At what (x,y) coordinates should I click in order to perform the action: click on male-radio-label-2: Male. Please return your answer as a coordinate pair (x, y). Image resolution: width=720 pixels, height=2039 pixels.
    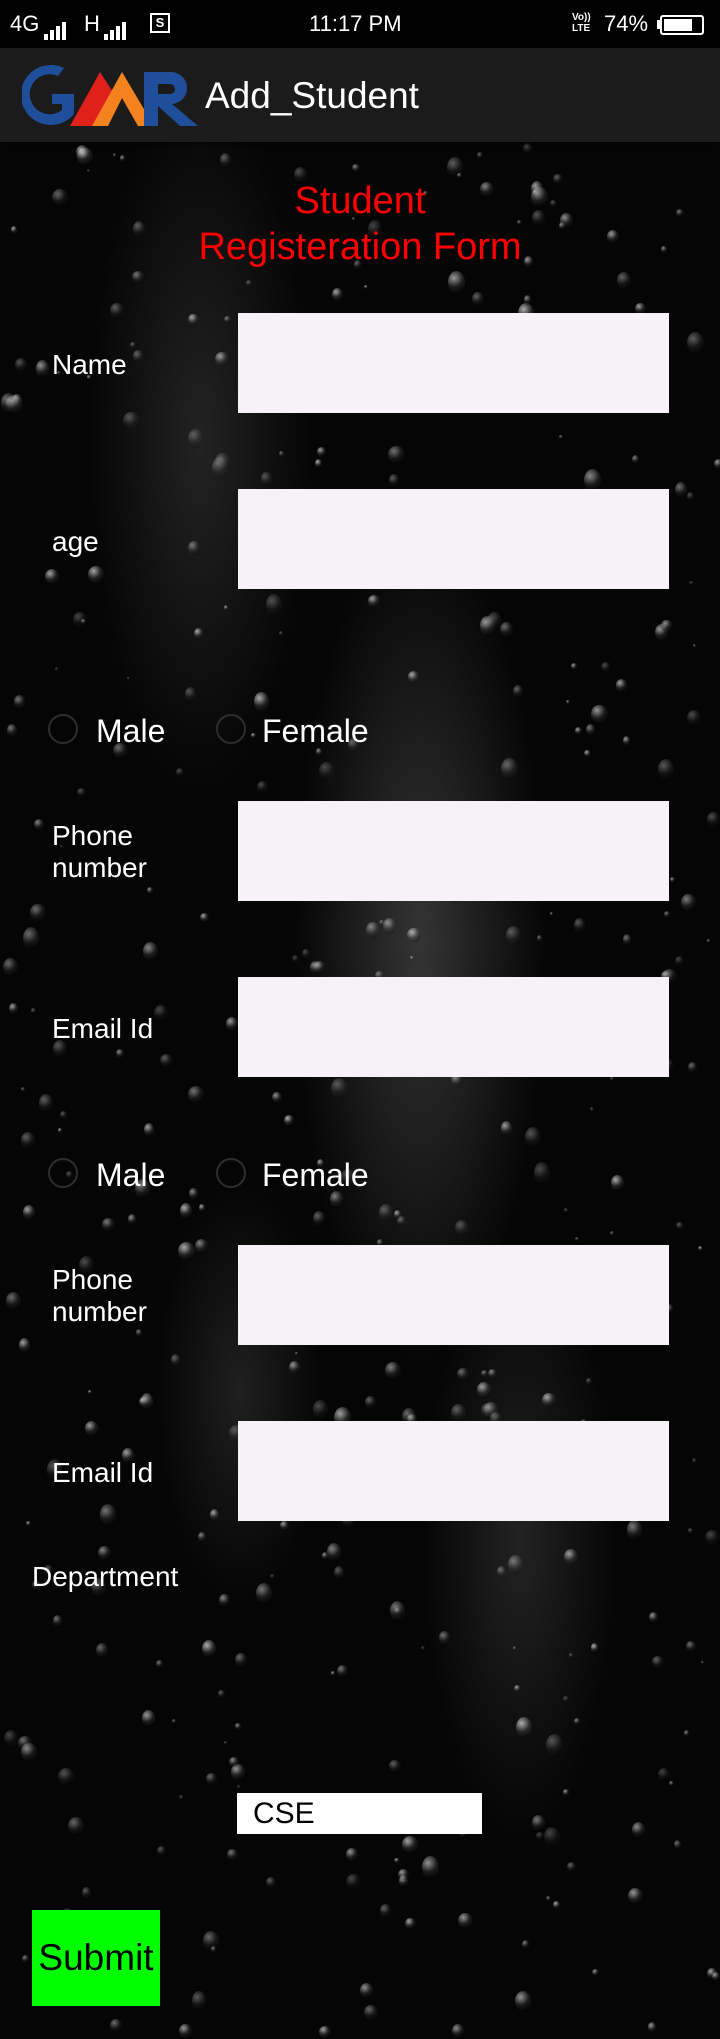
    Looking at the image, I should click on (130, 1175).